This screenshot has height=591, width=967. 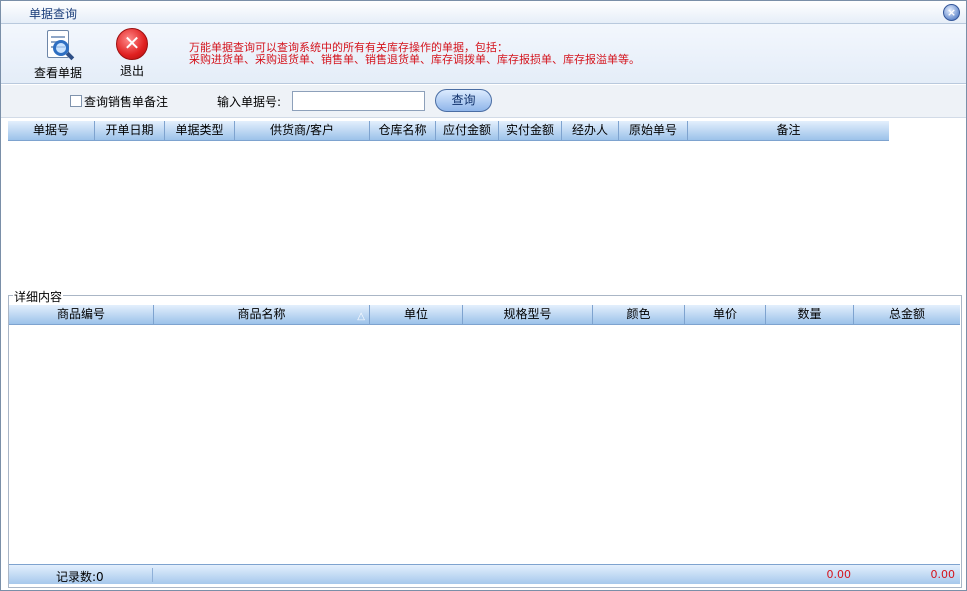 I want to click on status-divider, so click(x=152, y=575).